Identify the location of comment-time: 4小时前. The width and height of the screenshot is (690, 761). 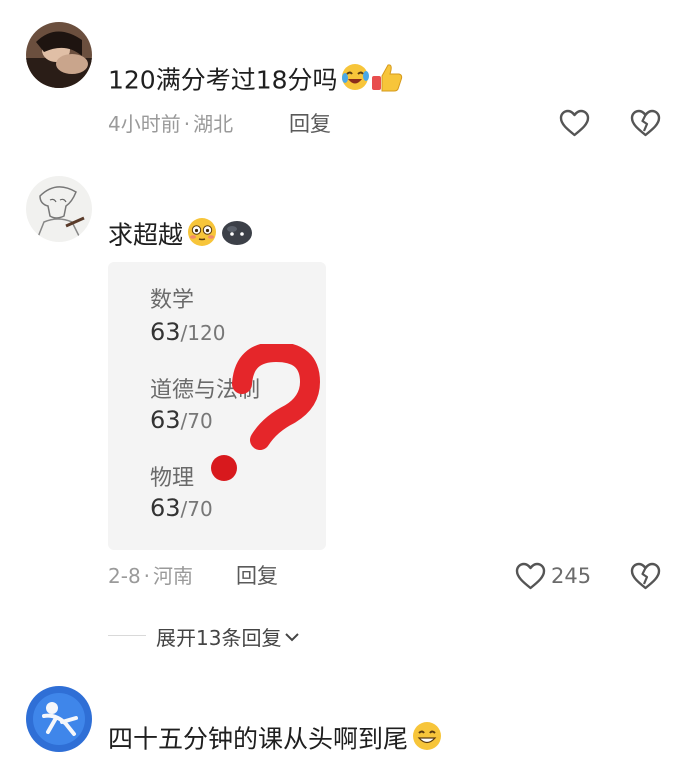
(144, 124).